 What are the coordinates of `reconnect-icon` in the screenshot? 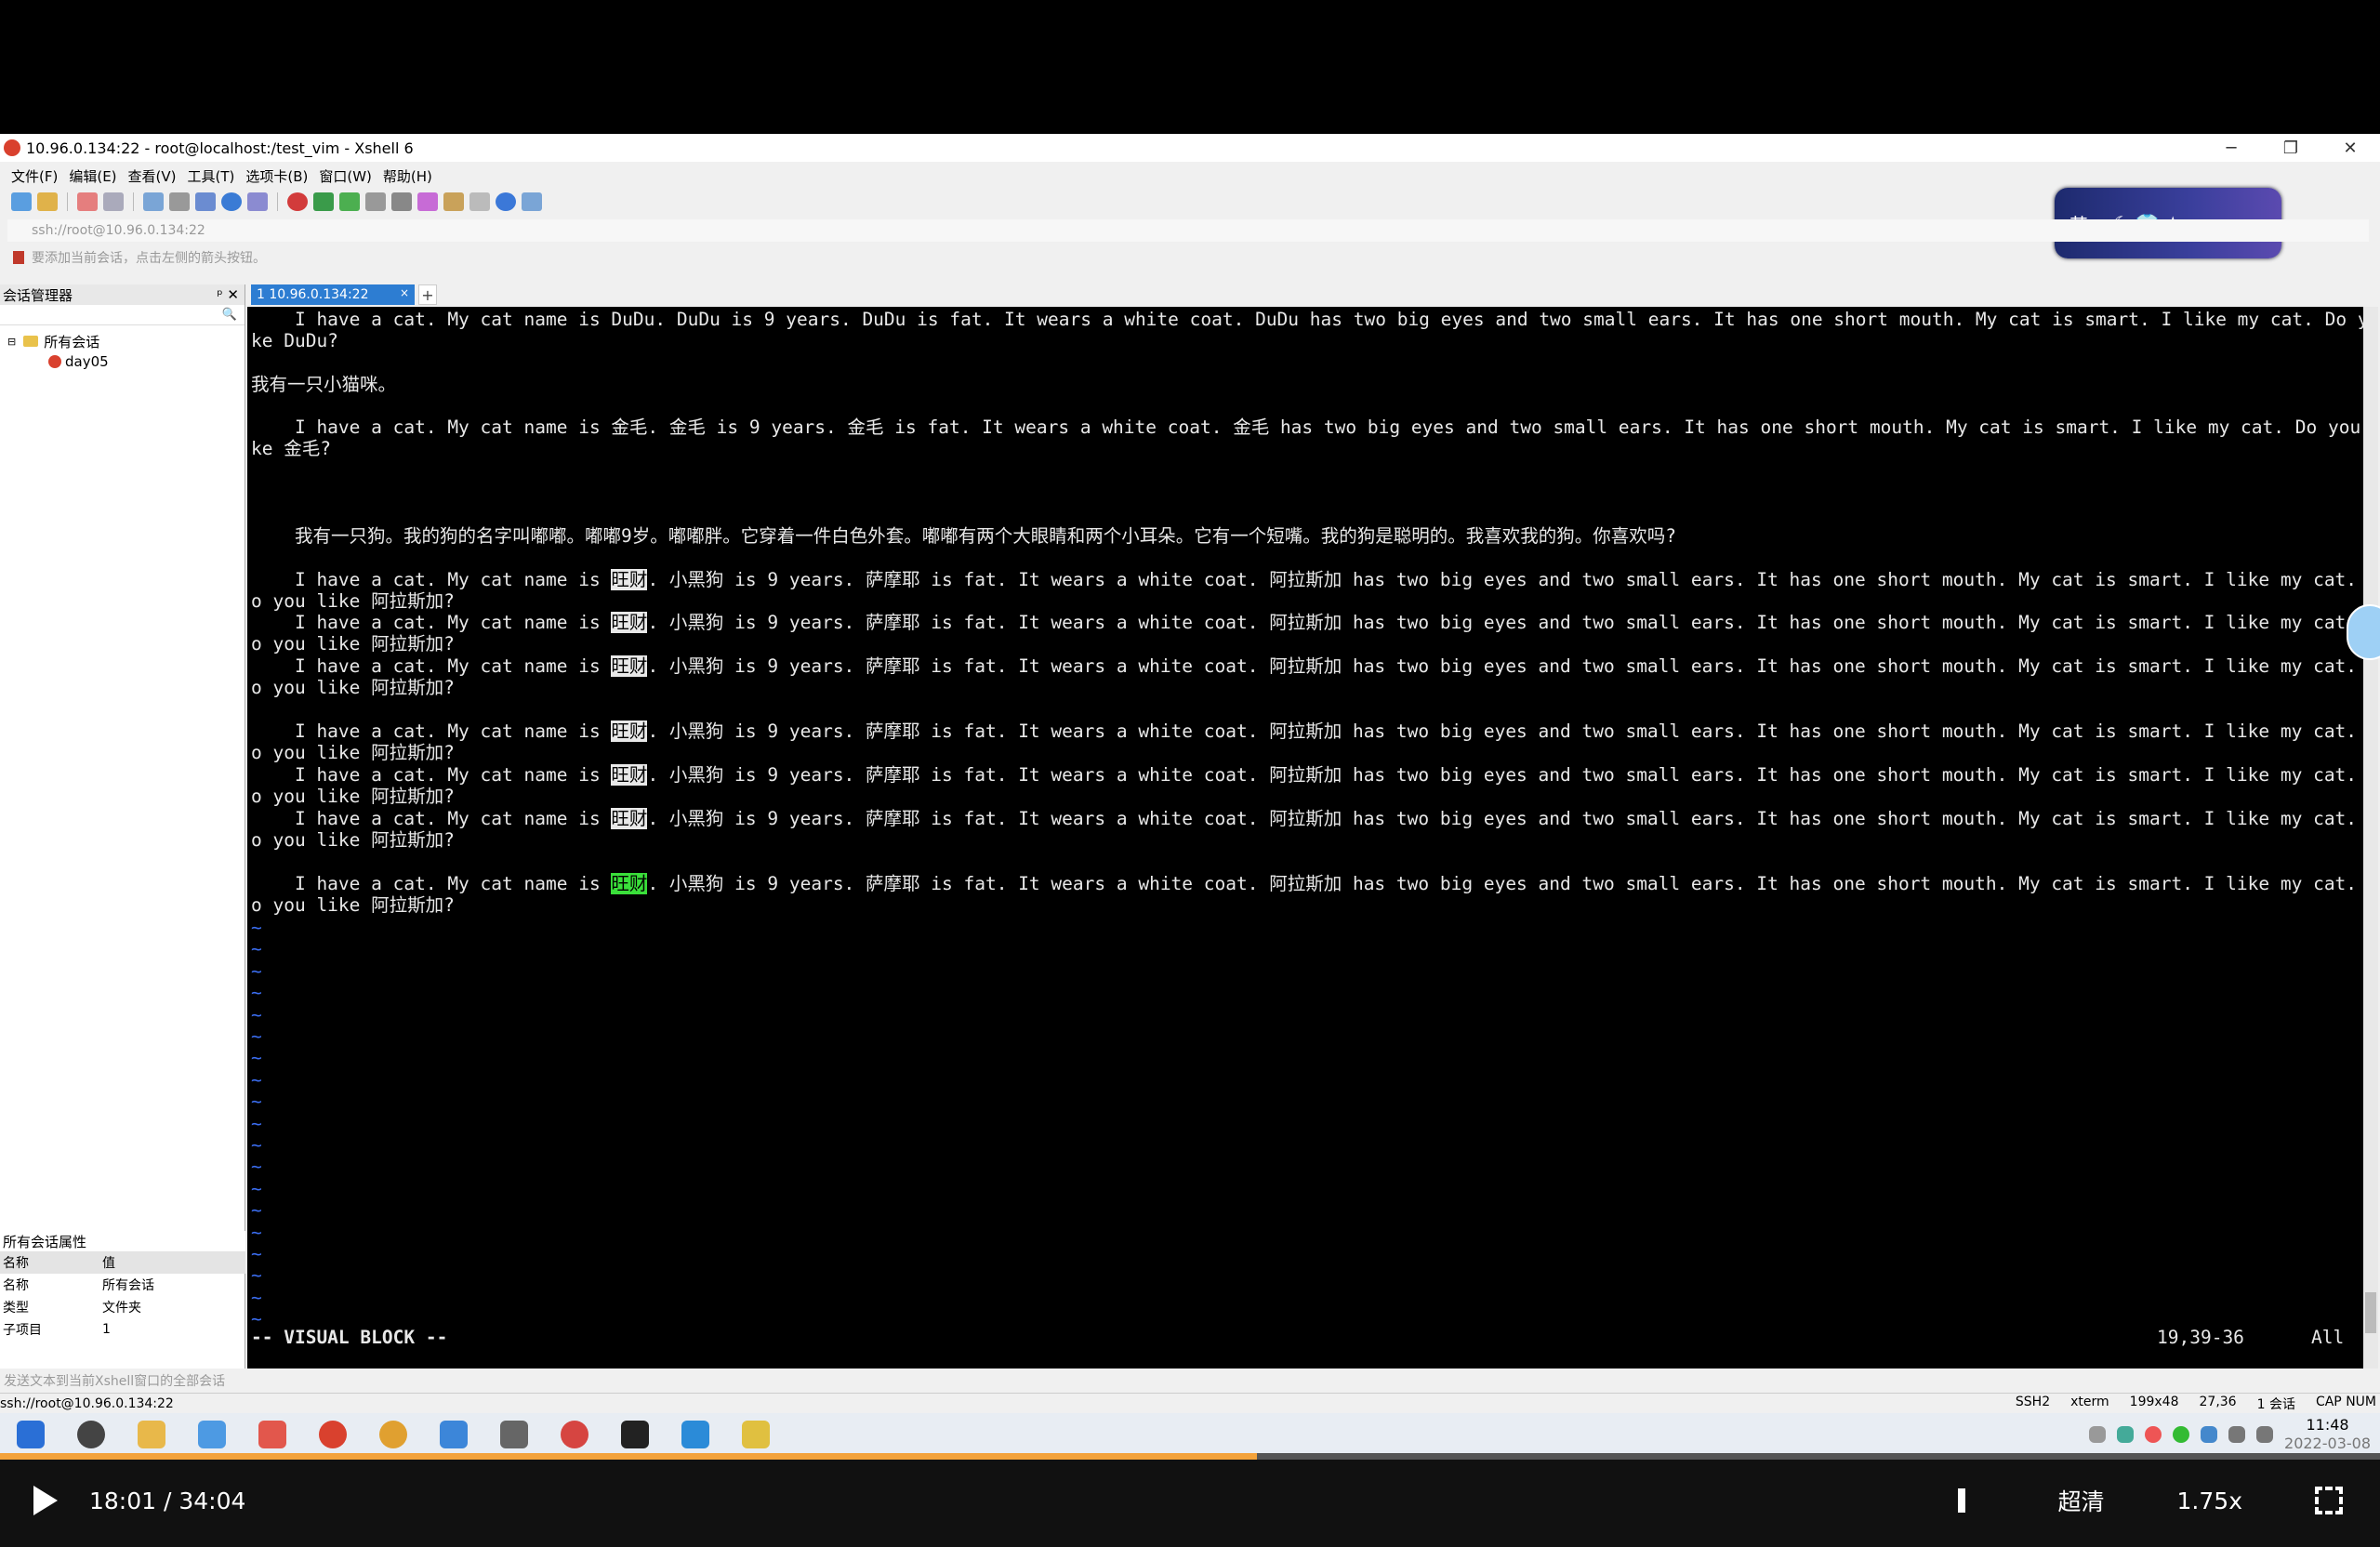 It's located at (87, 201).